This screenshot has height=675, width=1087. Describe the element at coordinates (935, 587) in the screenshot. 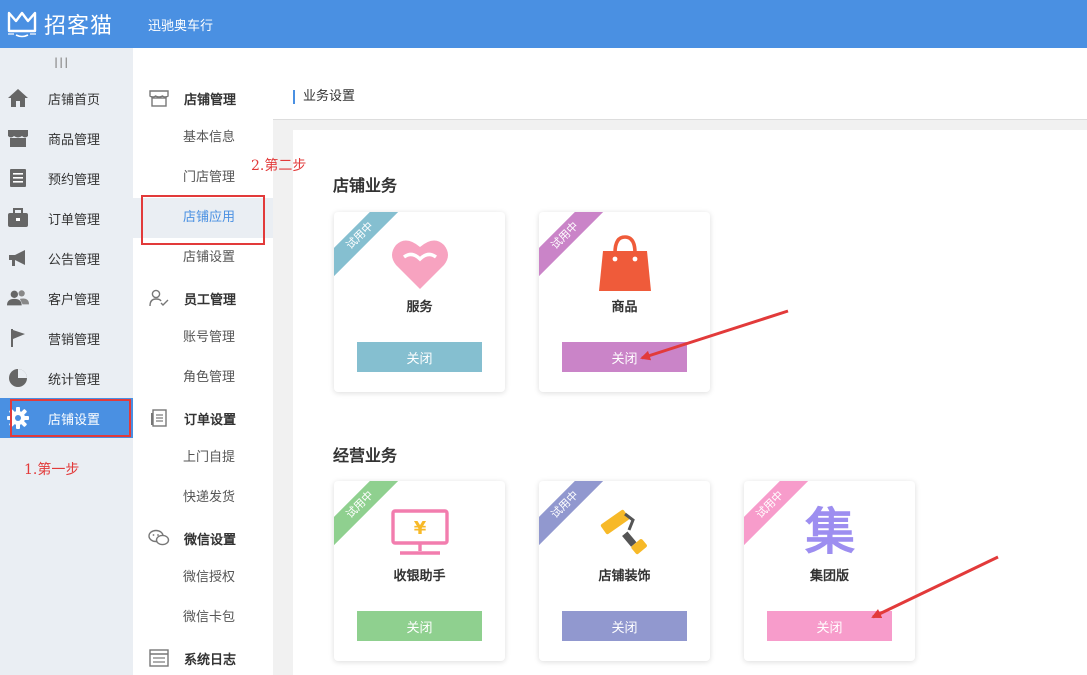

I see `arrow-to-group-close` at that location.